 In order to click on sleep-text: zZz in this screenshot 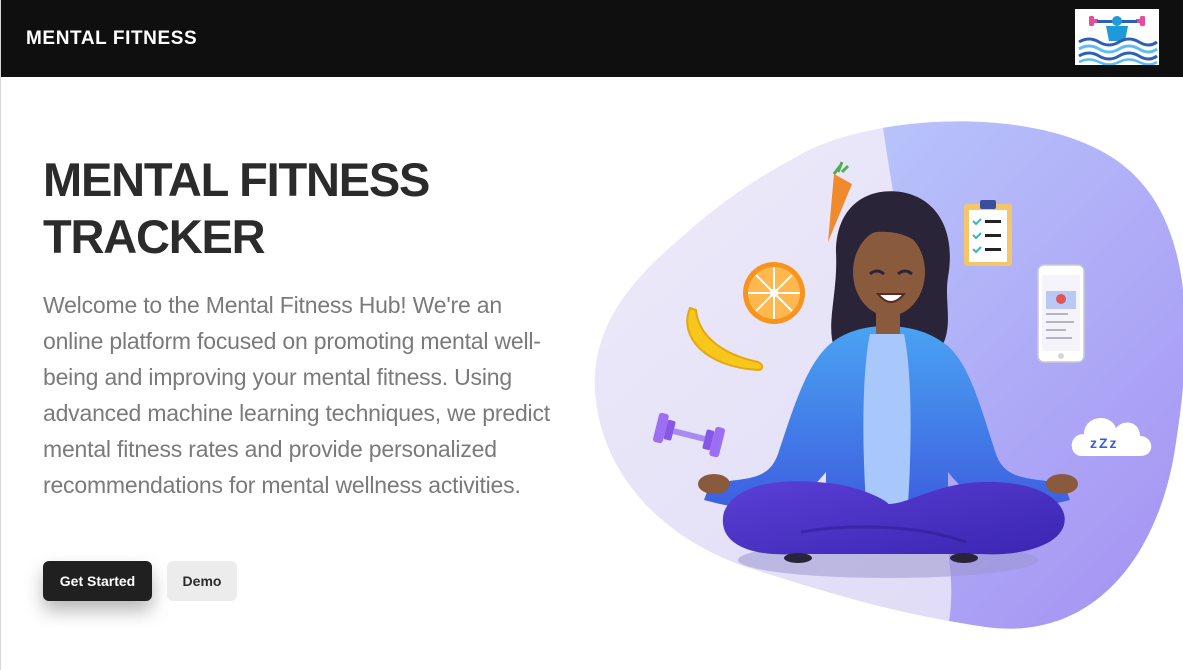, I will do `click(1104, 443)`.